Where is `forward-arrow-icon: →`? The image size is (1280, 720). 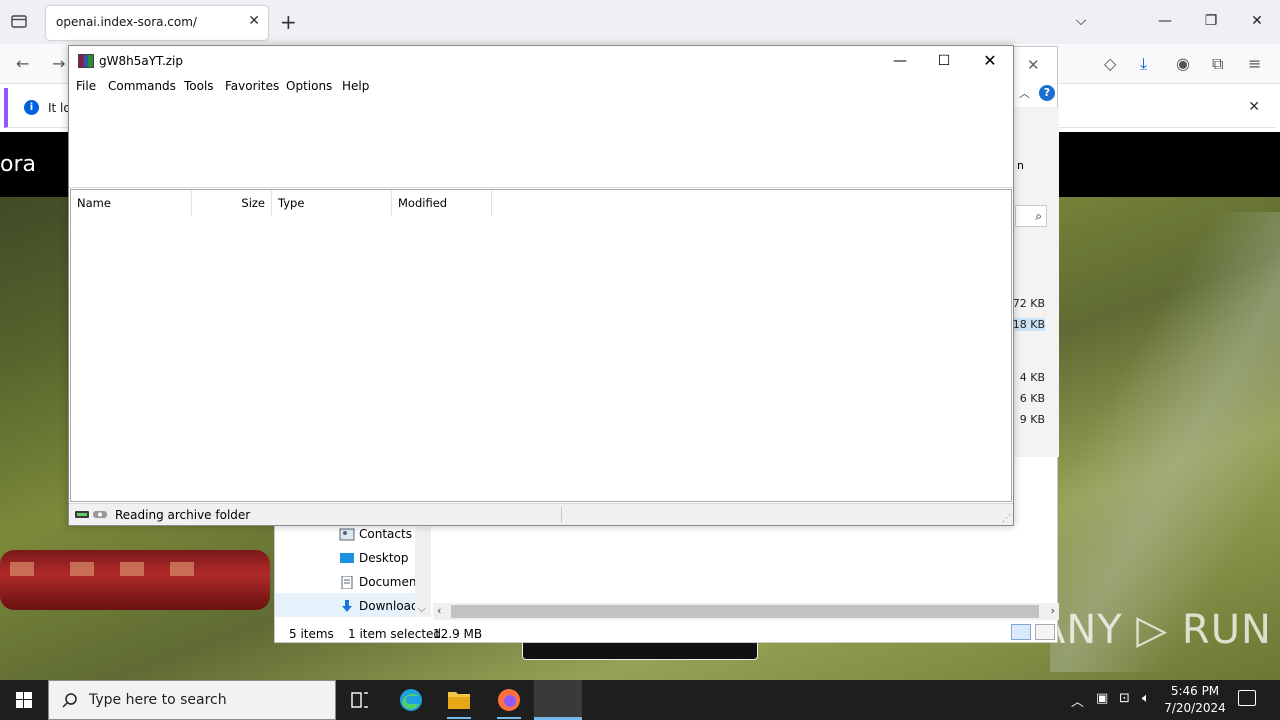
forward-arrow-icon: → is located at coordinates (58, 63).